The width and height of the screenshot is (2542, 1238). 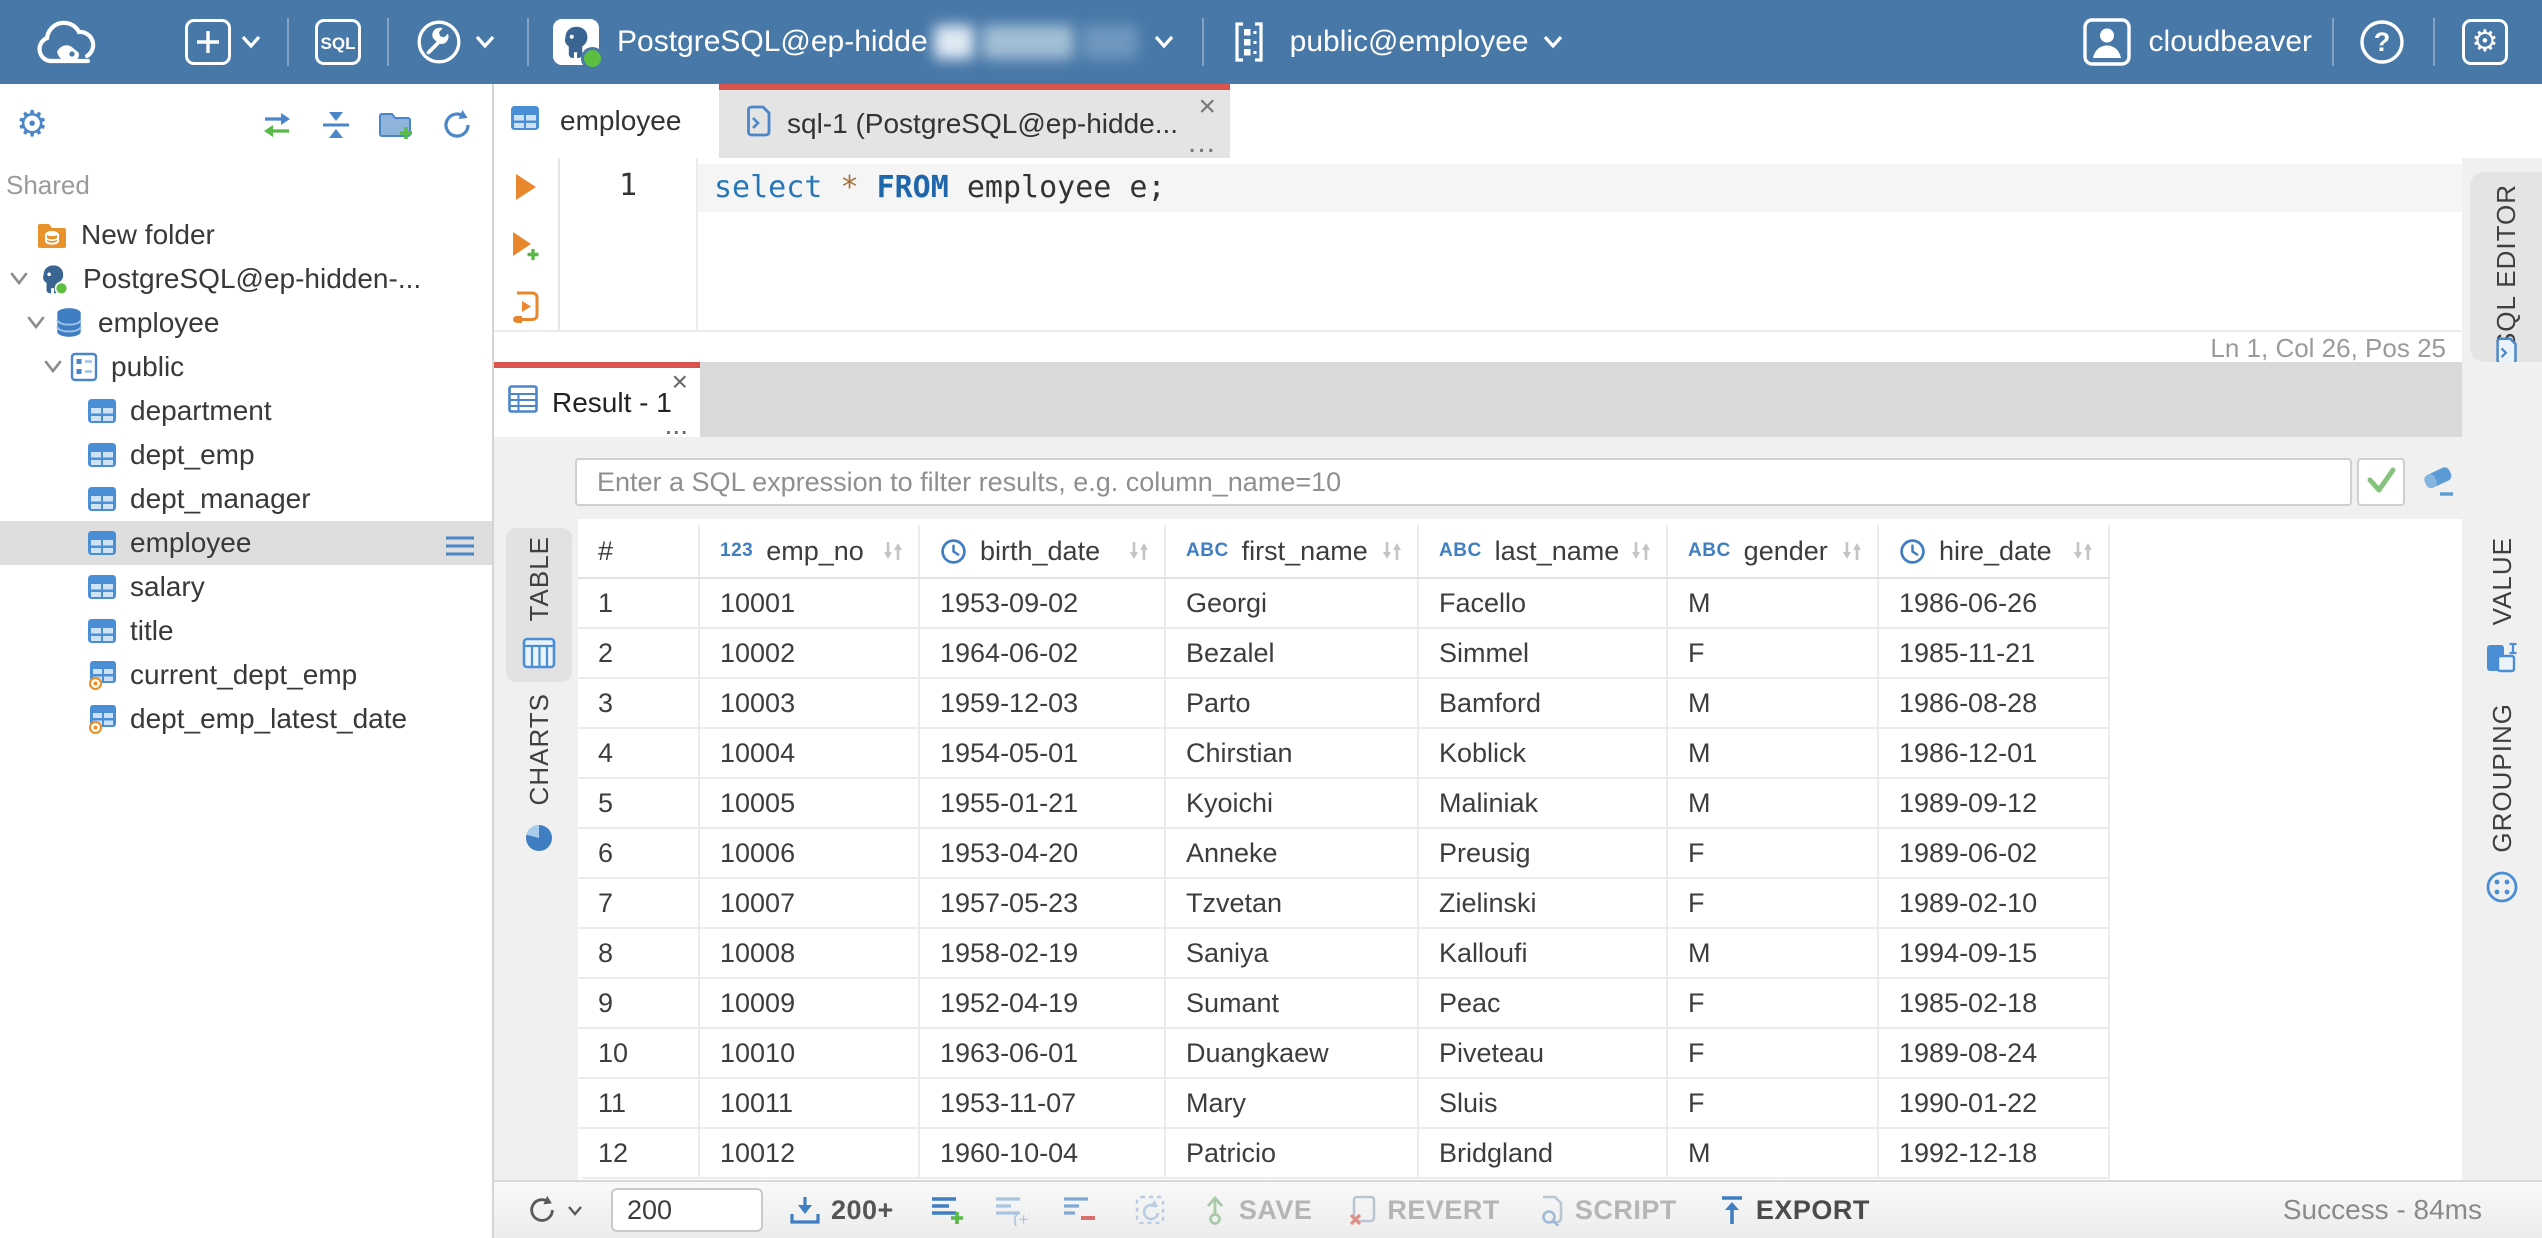 I want to click on grid-cell: 10007, so click(x=809, y=903).